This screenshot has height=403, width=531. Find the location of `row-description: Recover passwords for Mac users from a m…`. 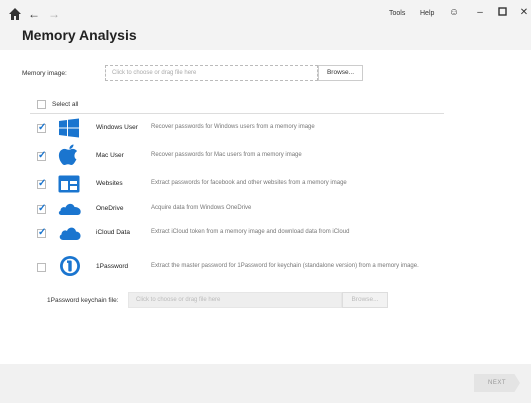

row-description: Recover passwords for Mac users from a m… is located at coordinates (226, 155).